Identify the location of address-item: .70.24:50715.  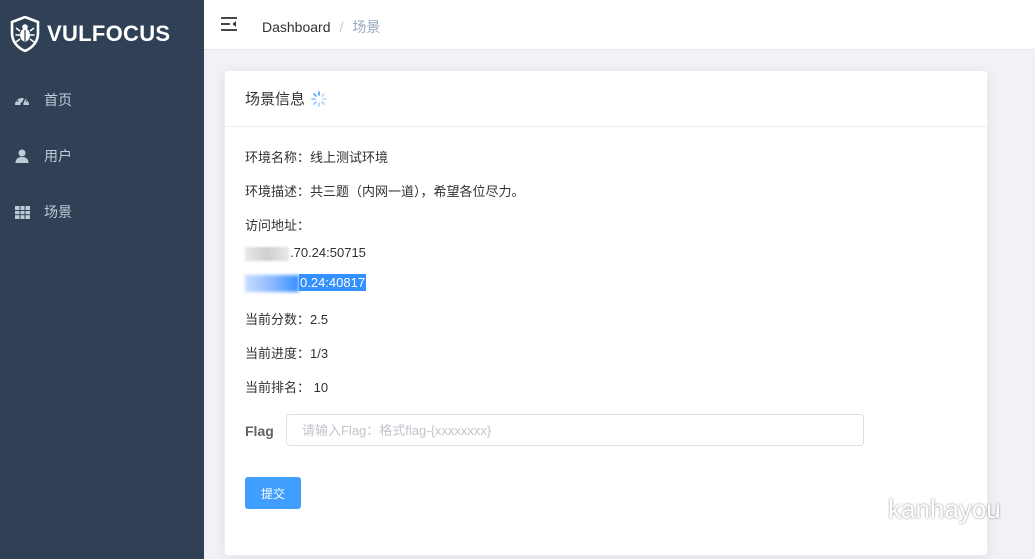
(305, 253).